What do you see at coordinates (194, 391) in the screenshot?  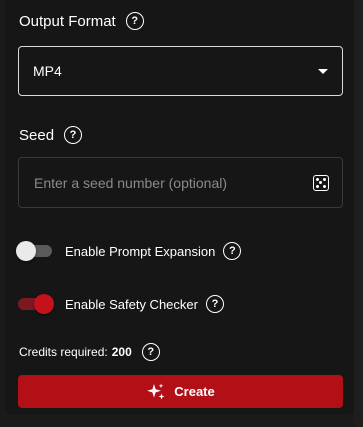 I see `create-button-label: Create` at bounding box center [194, 391].